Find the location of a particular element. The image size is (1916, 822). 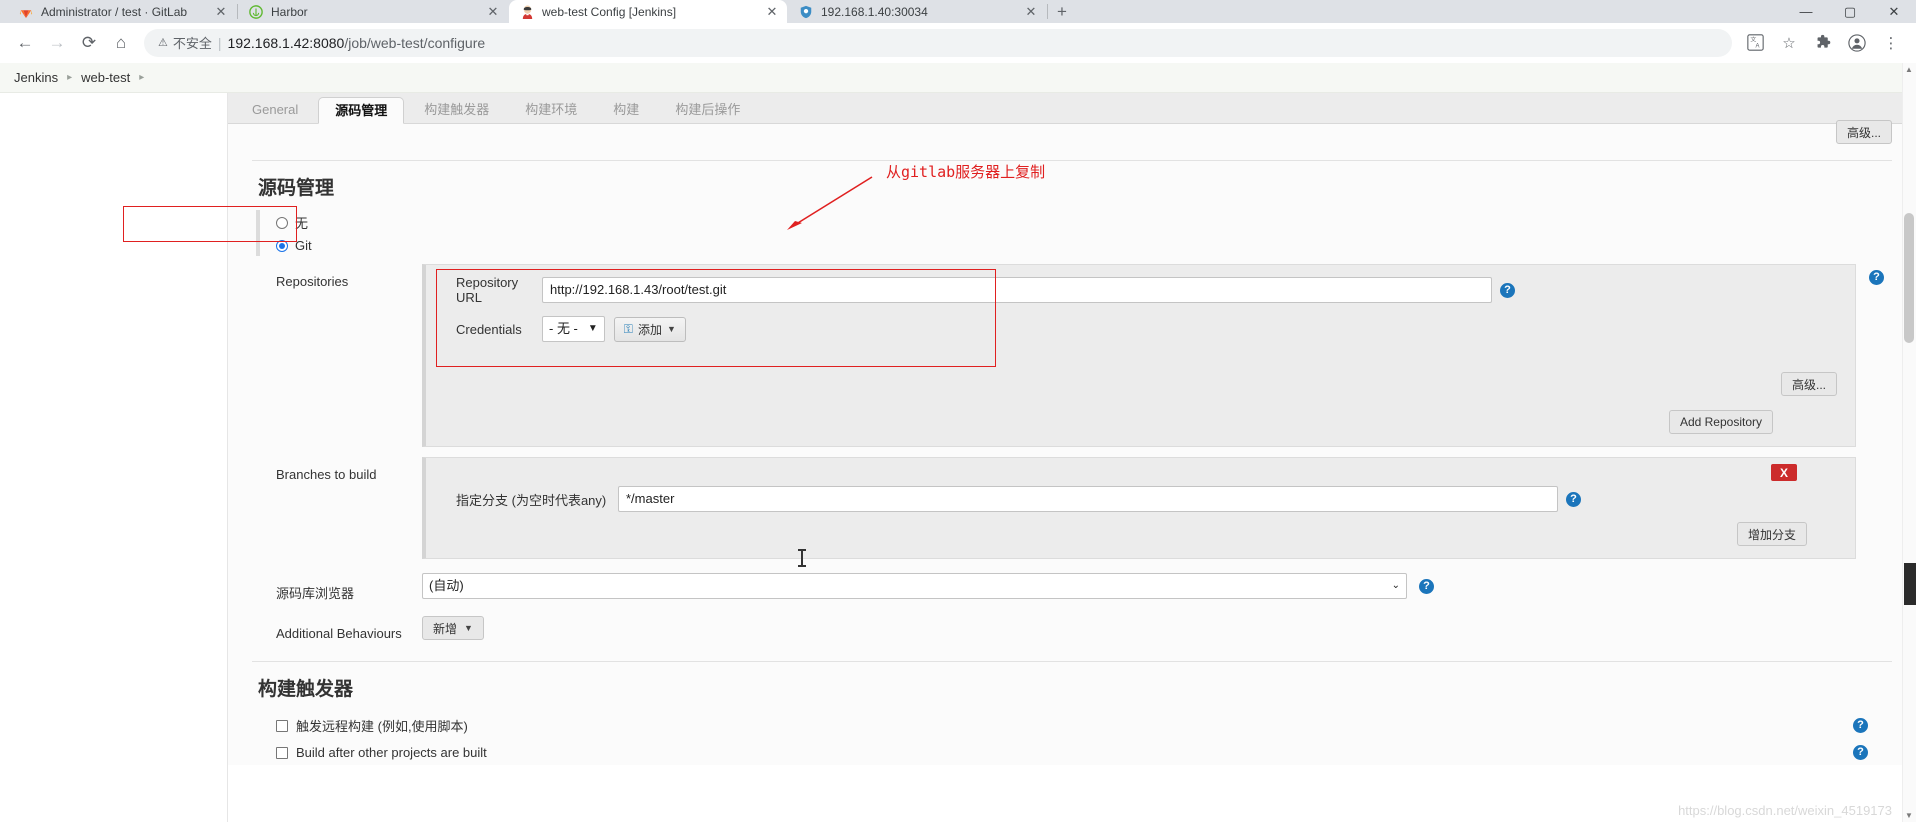

branch-specifier-input: */master is located at coordinates (1088, 499).